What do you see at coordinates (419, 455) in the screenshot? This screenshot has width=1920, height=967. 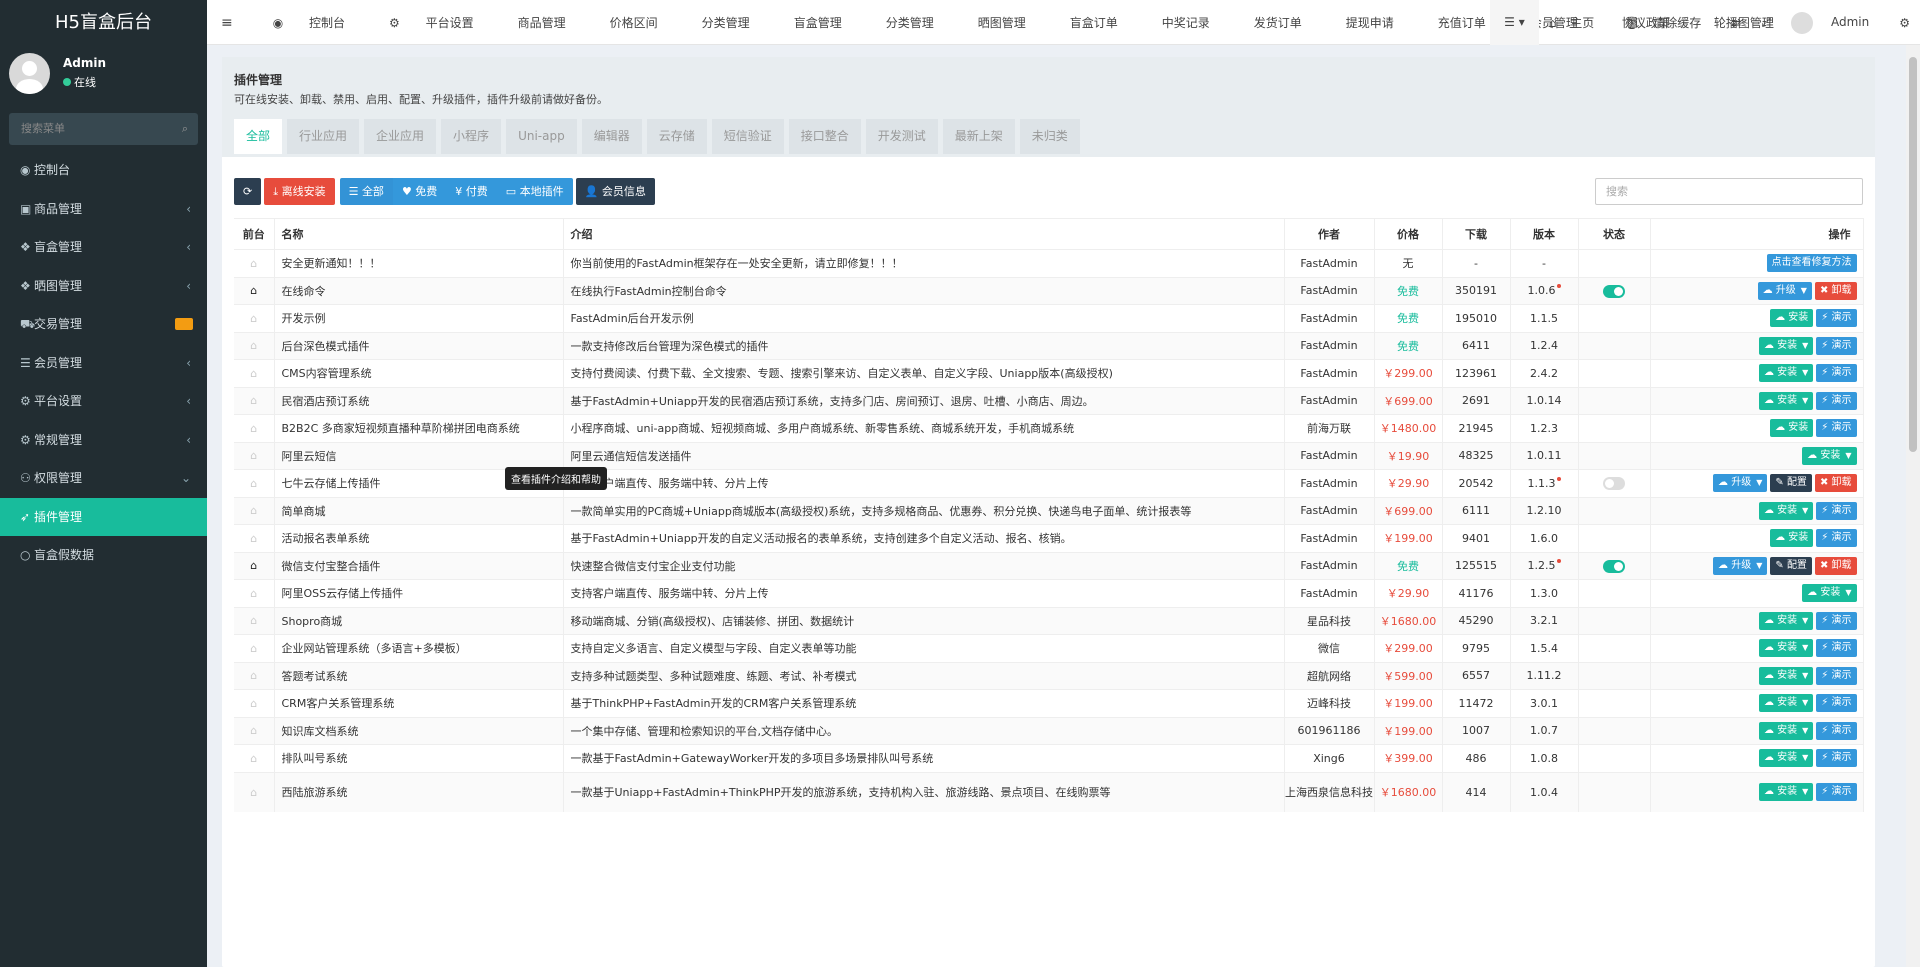 I see `plugin-name: 阿里云短信` at bounding box center [419, 455].